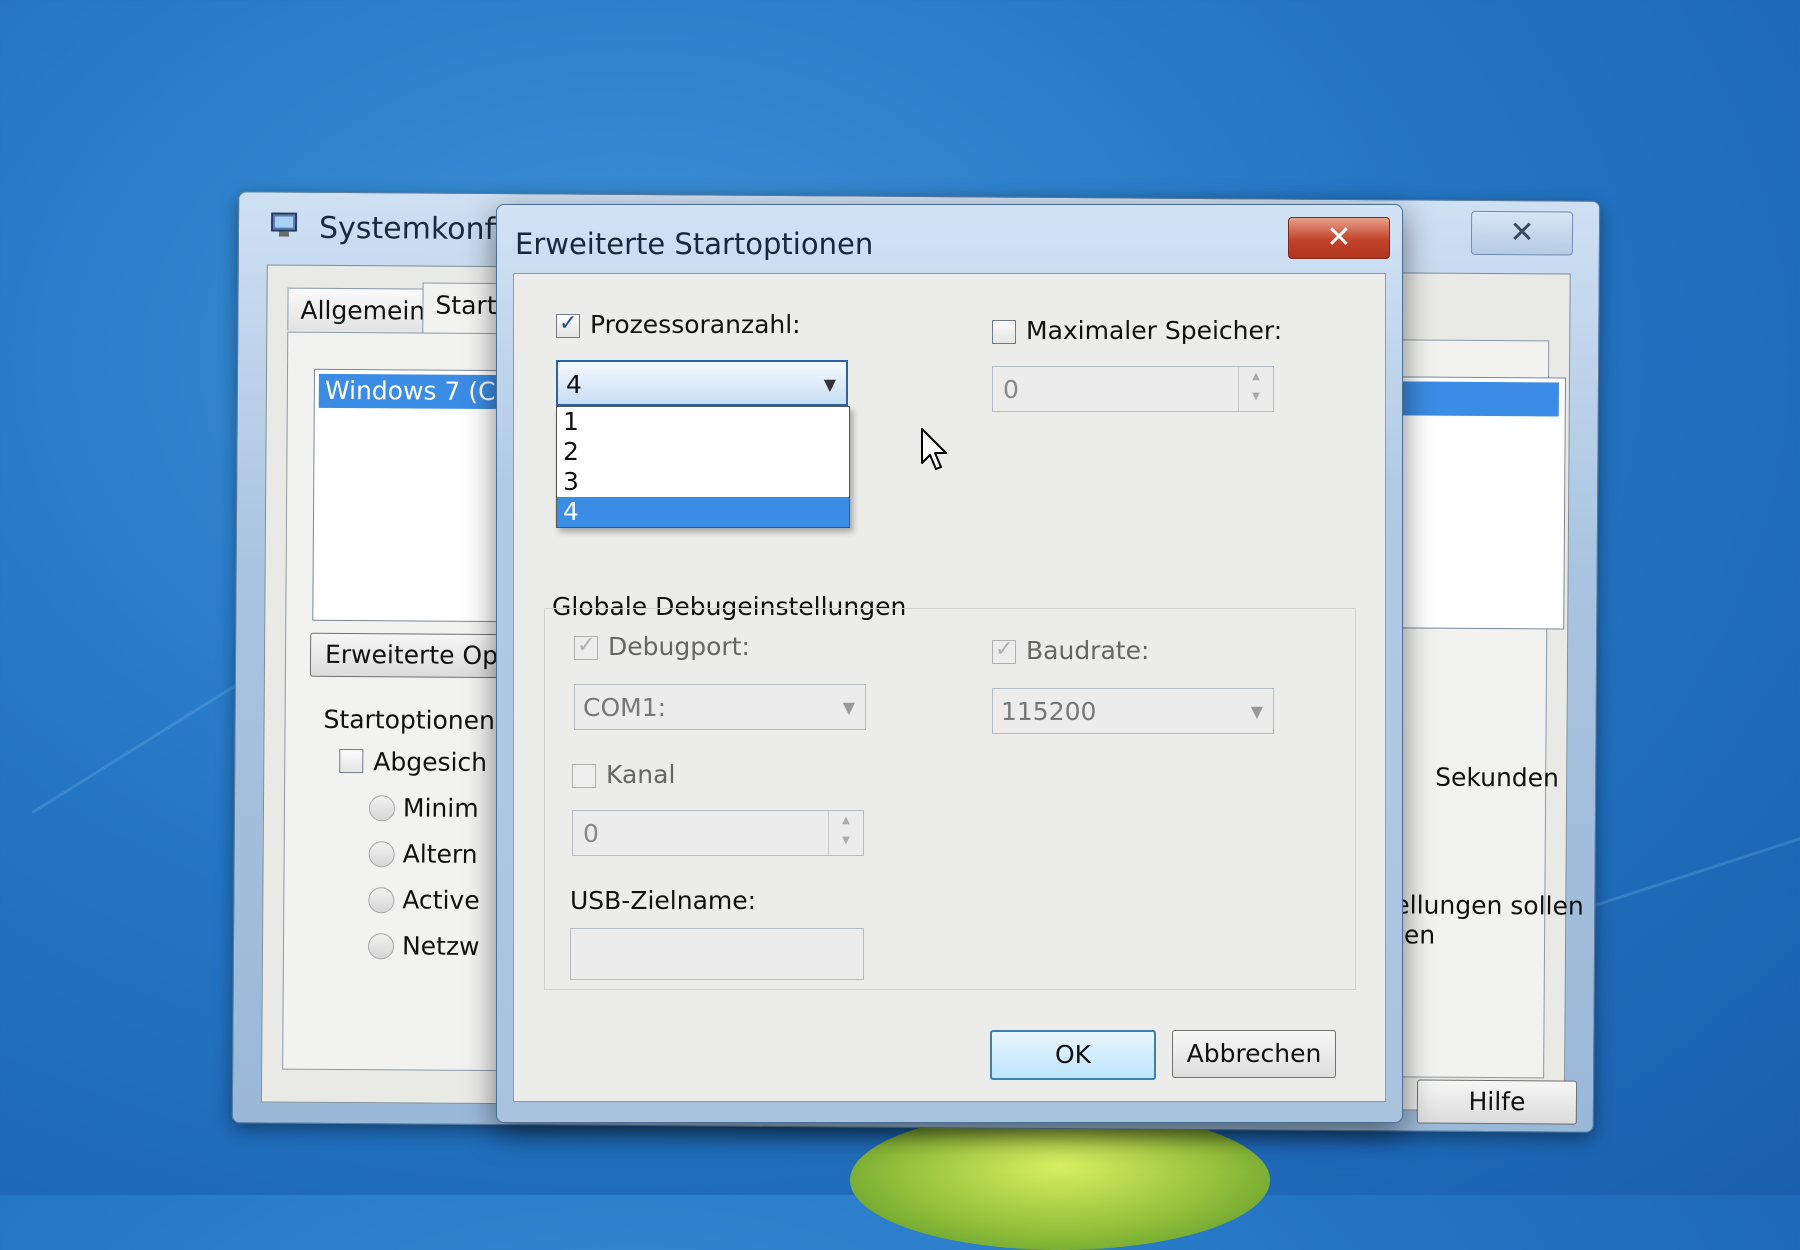  Describe the element at coordinates (285, 225) in the screenshot. I see `app-icon` at that location.